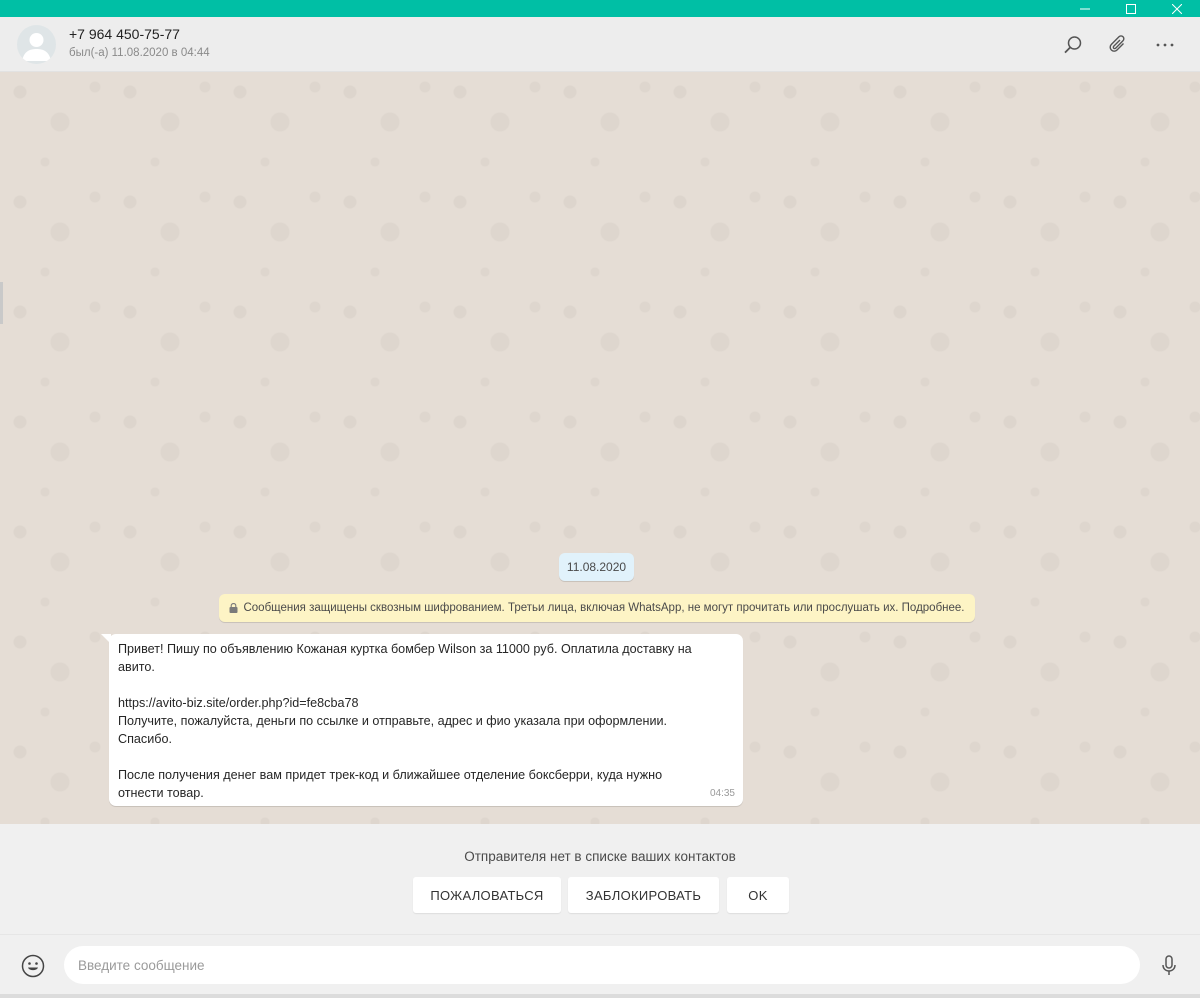  What do you see at coordinates (1073, 45) in the screenshot?
I see `search-icon` at bounding box center [1073, 45].